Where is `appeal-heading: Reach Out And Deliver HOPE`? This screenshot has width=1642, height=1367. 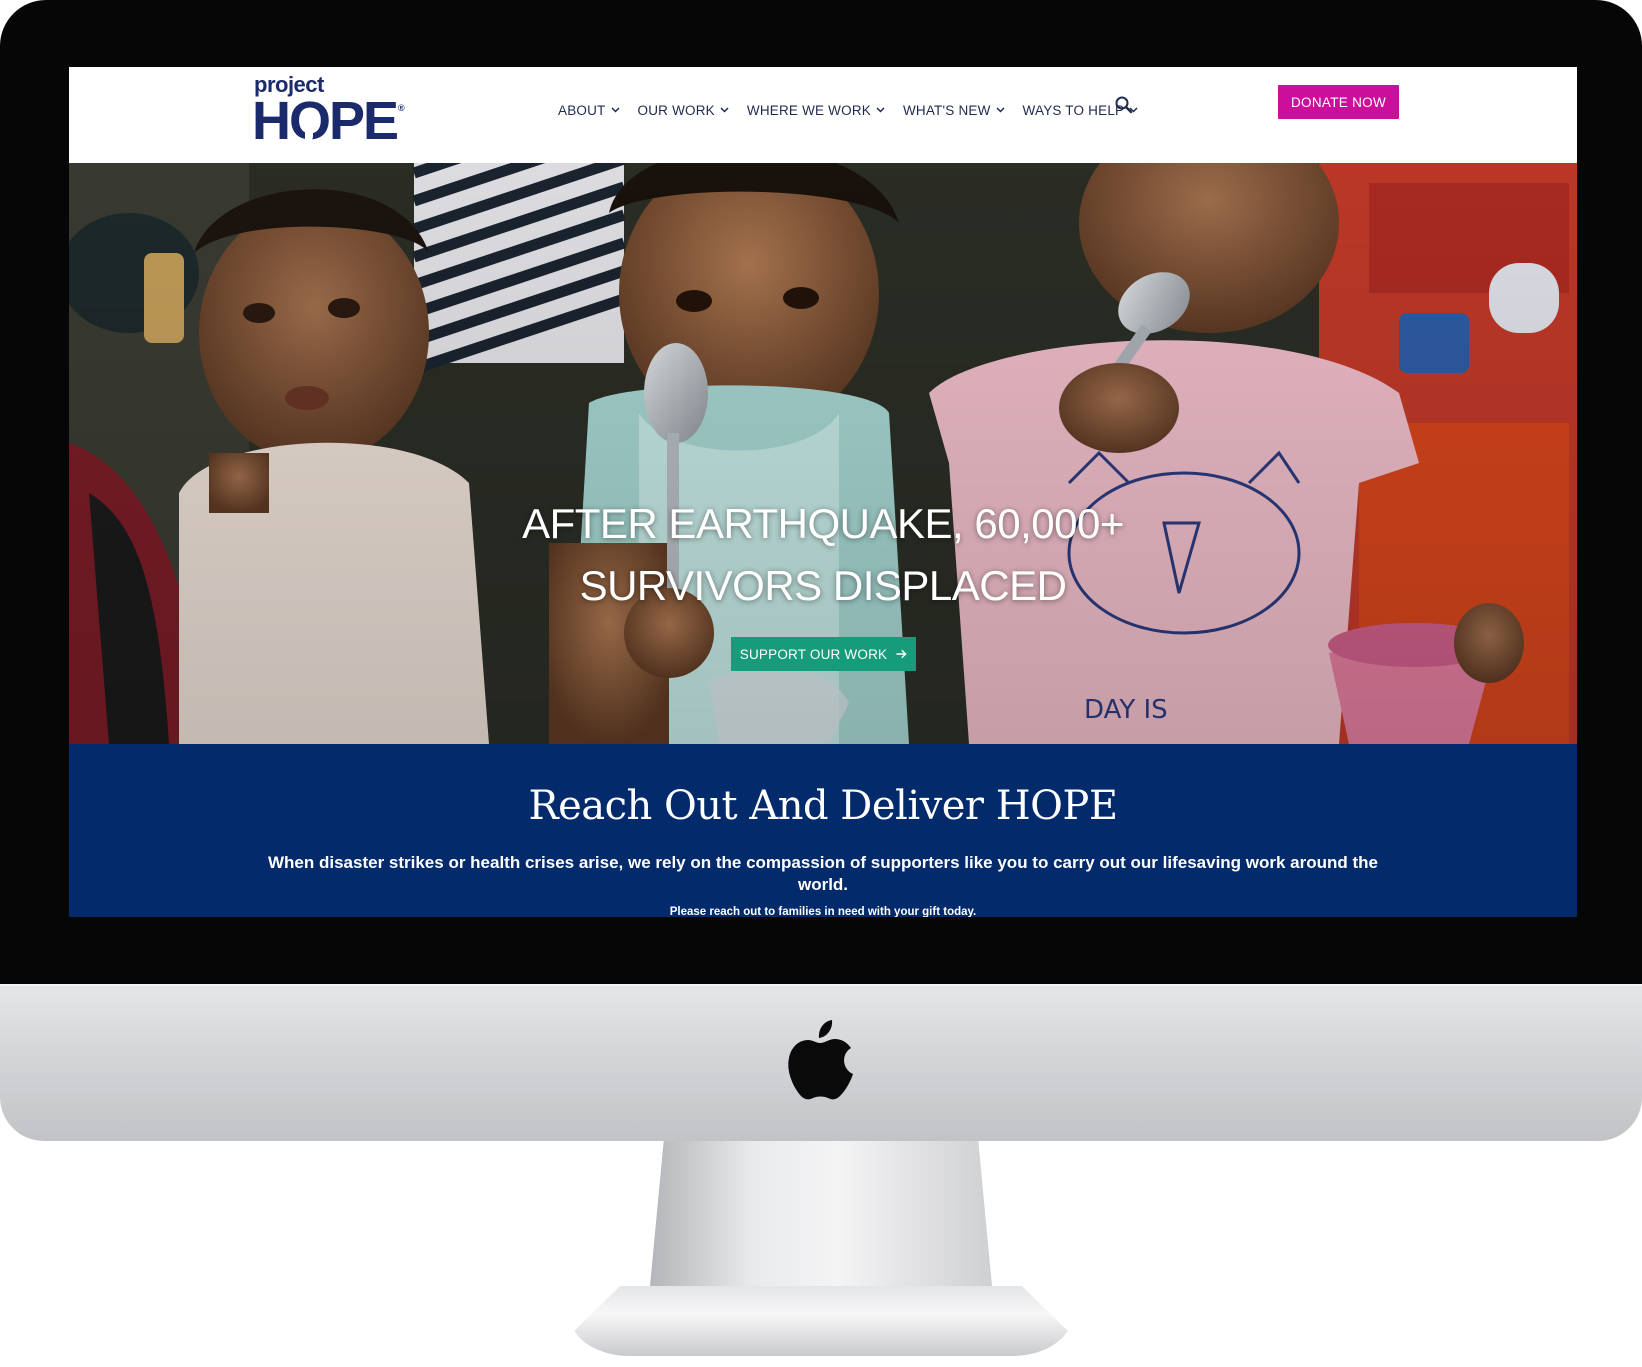
appeal-heading: Reach Out And Deliver HOPE is located at coordinates (823, 806).